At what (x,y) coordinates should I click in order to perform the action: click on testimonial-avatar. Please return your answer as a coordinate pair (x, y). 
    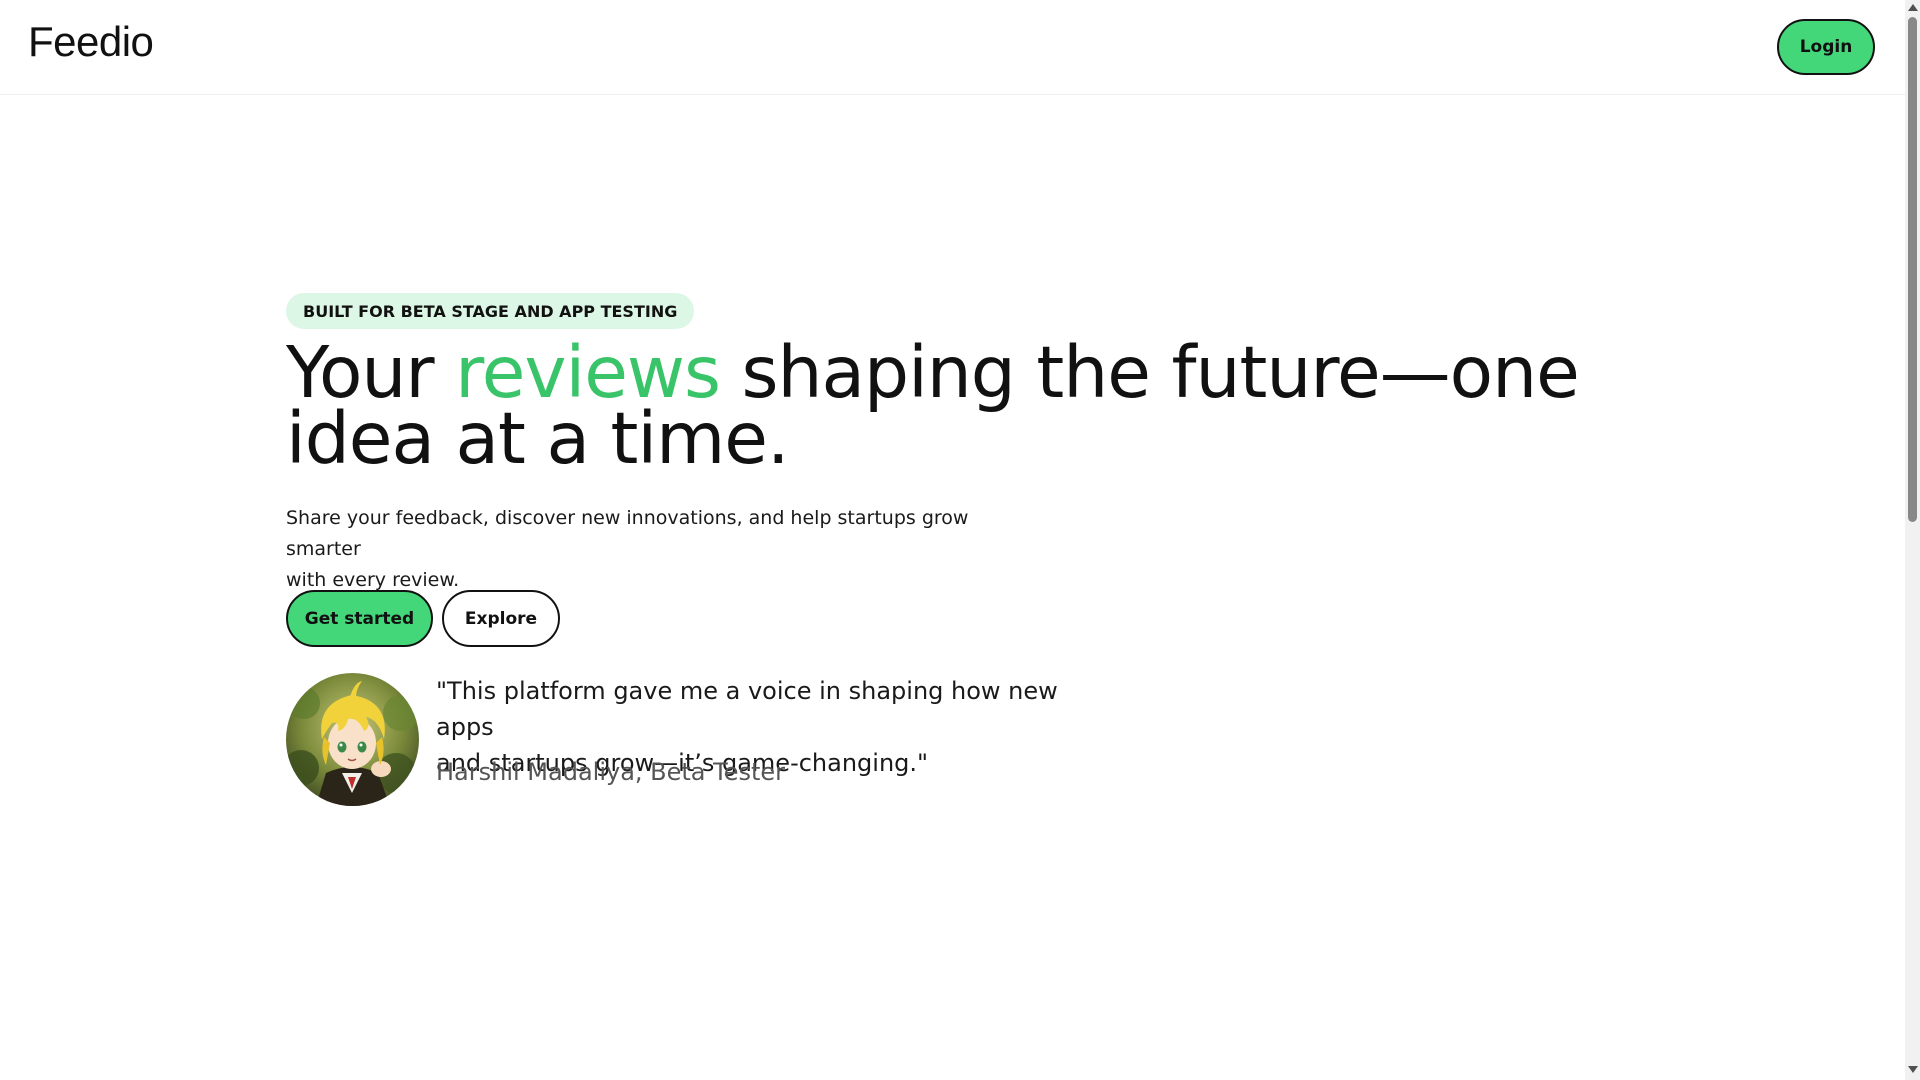
    Looking at the image, I should click on (352, 739).